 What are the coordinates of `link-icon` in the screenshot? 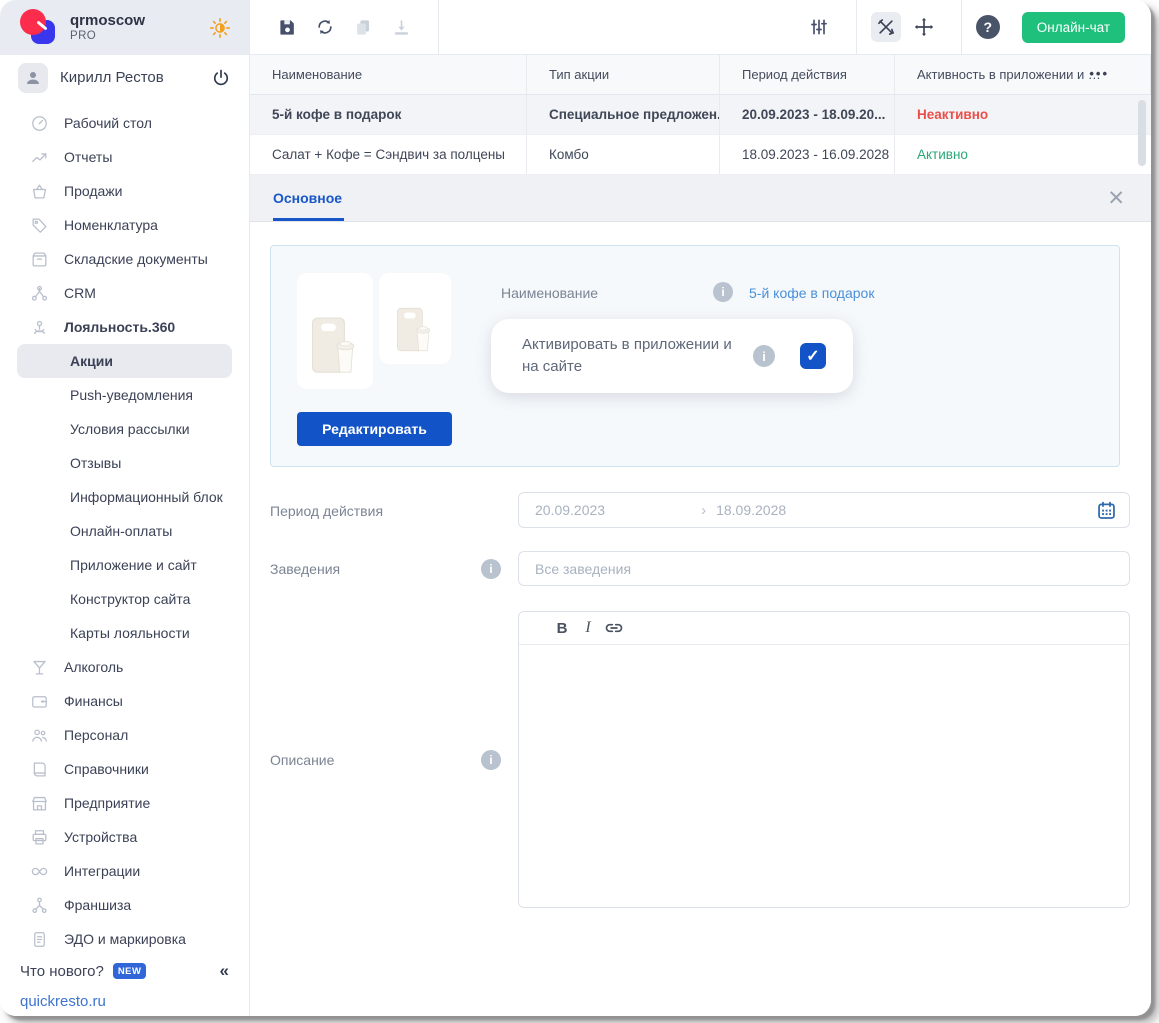 It's located at (614, 628).